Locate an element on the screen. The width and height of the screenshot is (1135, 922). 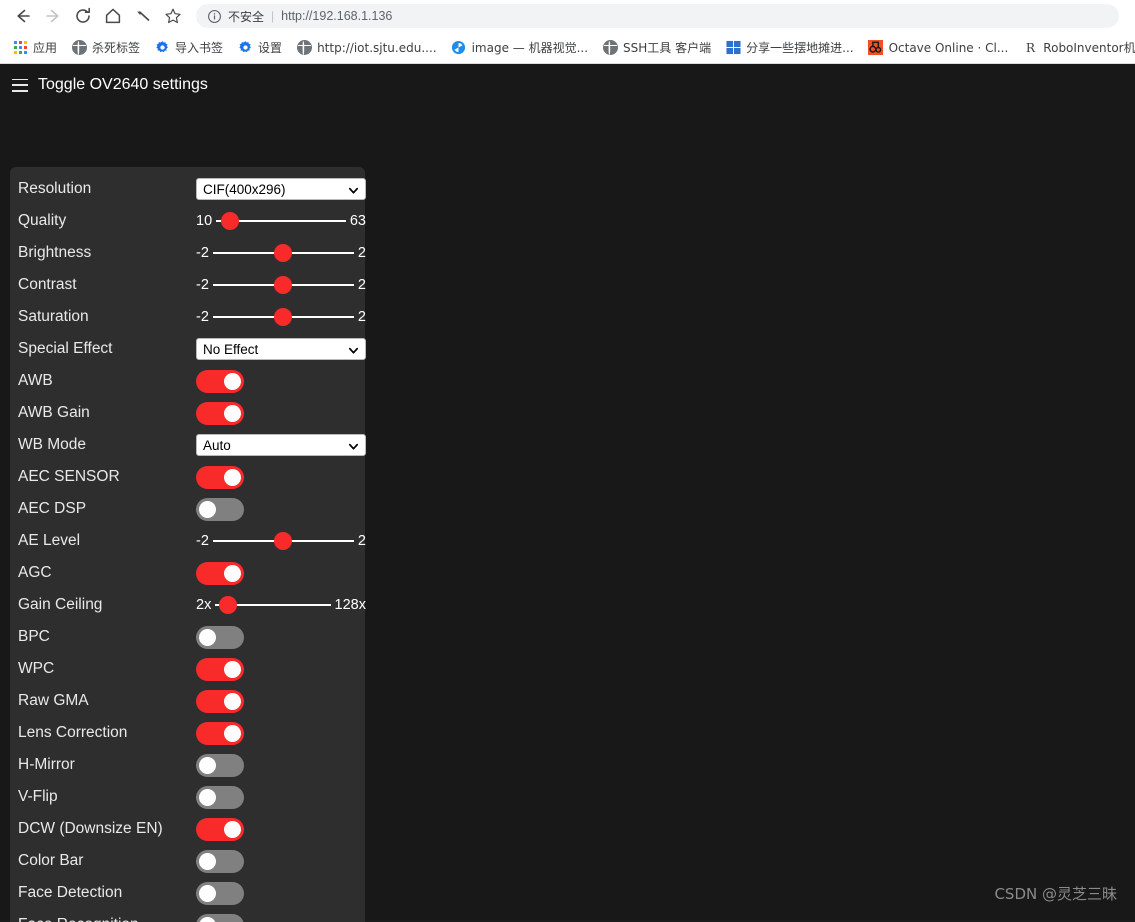
toggle-color-bar is located at coordinates (220, 861).